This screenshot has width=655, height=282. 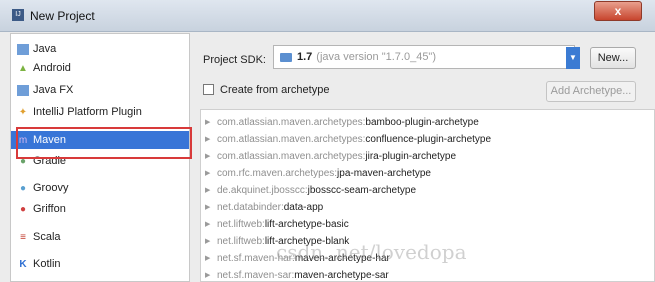 I want to click on sidebar-item-scala: ≡ Scala, so click(x=101, y=237).